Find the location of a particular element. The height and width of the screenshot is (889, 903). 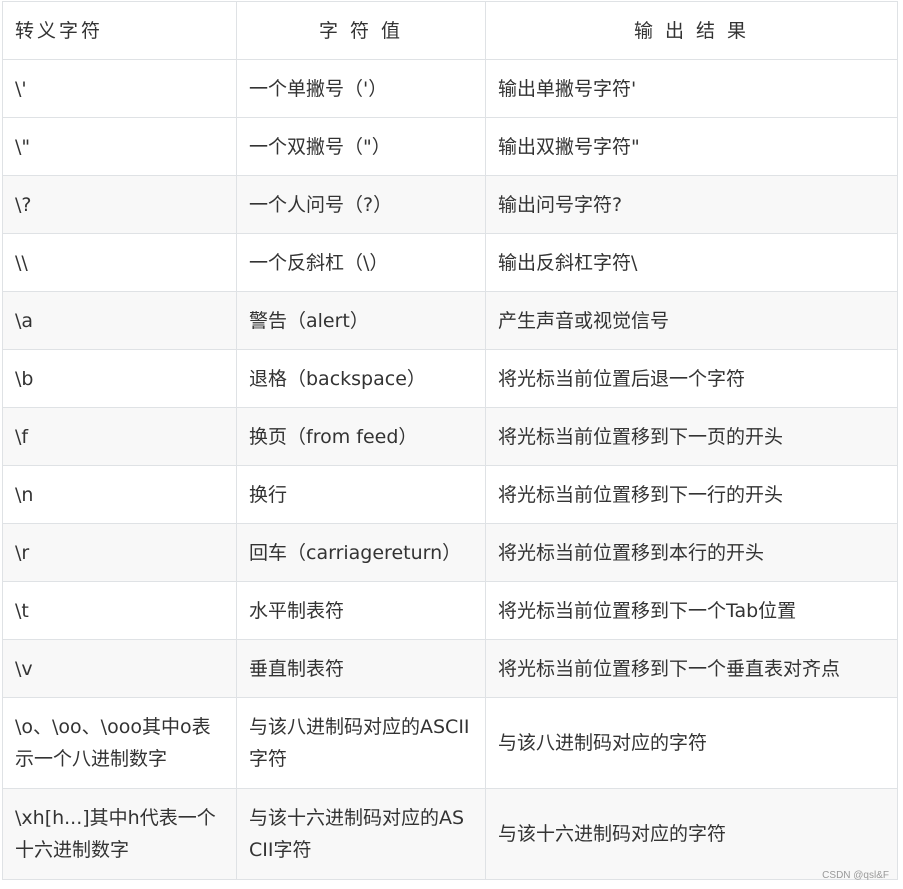

escape-char-cell: \f is located at coordinates (119, 436).